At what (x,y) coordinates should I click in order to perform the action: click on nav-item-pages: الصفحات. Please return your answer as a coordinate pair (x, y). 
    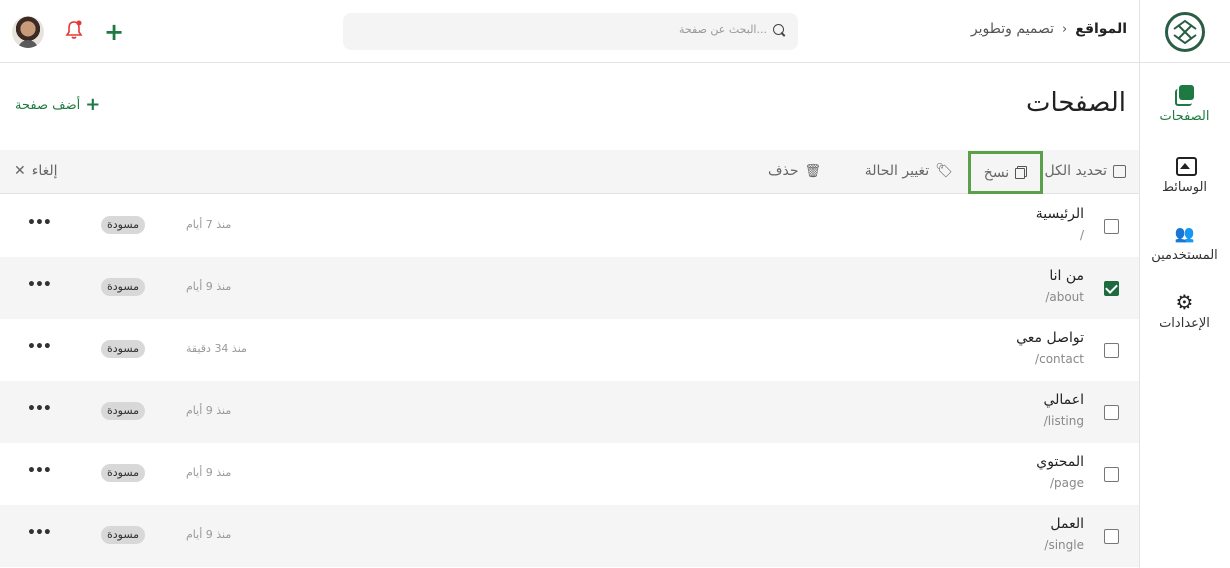
    Looking at the image, I should click on (1184, 104).